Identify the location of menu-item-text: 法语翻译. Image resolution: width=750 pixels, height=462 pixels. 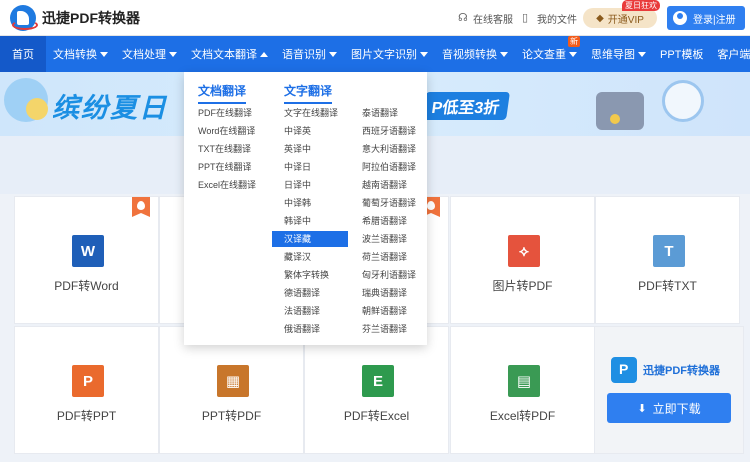
(302, 311).